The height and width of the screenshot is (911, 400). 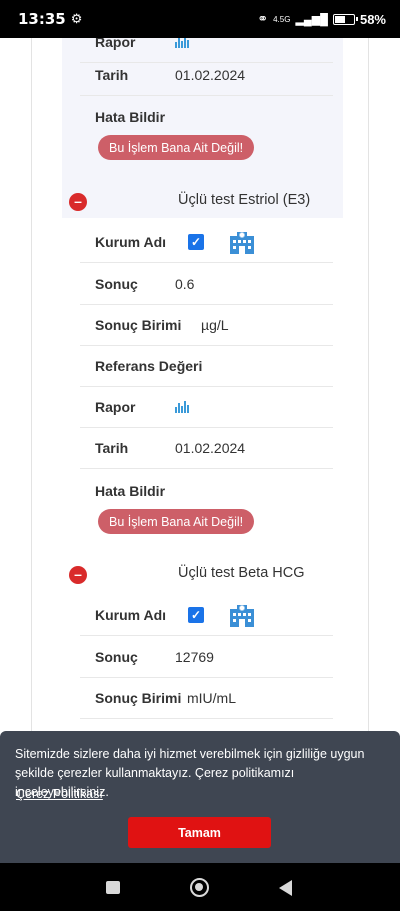 I want to click on cookie-policy-link: Çerez Politikası, so click(x=59, y=794).